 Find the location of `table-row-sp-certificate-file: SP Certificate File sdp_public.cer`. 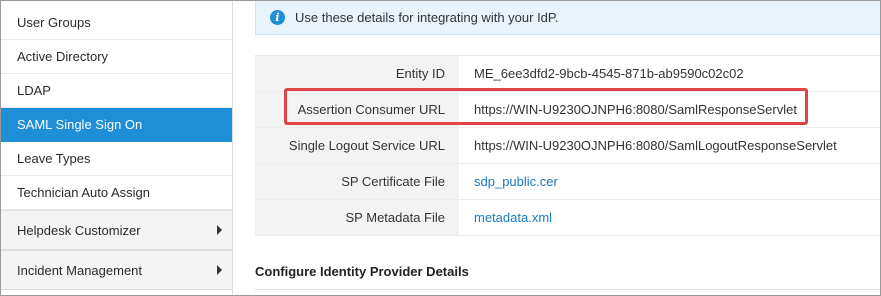

table-row-sp-certificate-file: SP Certificate File sdp_public.cer is located at coordinates (567, 182).